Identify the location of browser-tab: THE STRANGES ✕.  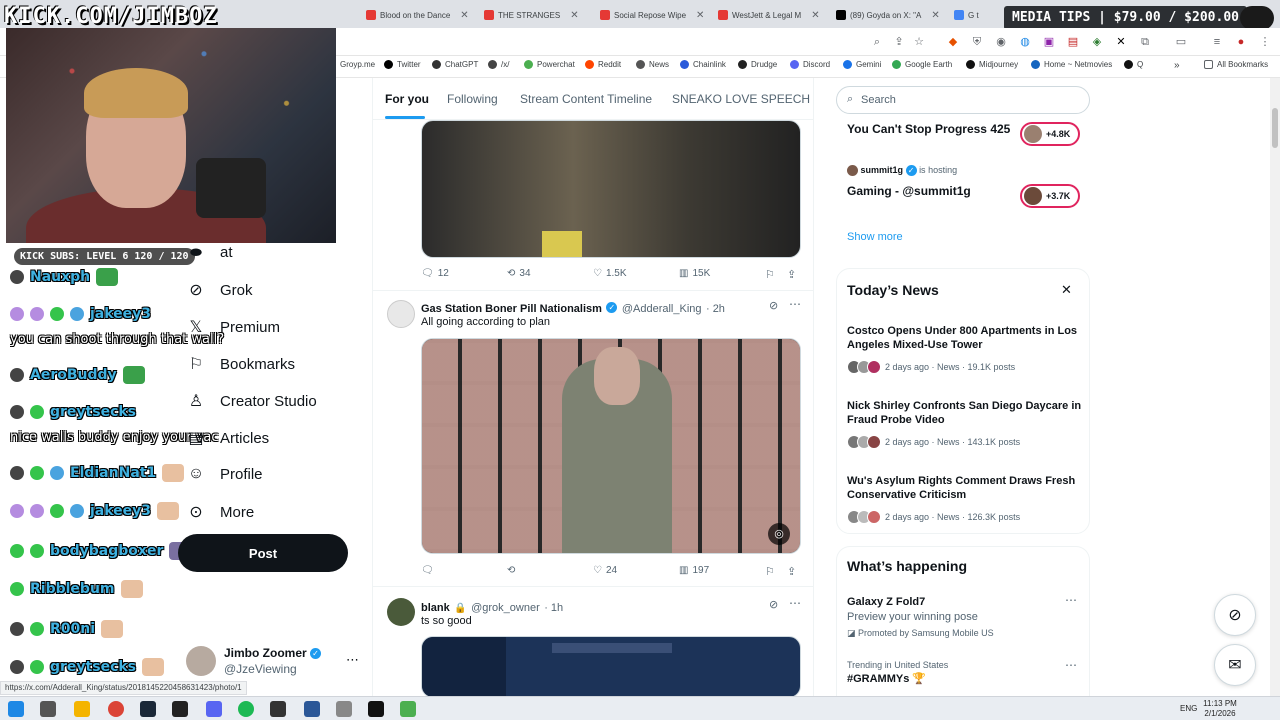
(540, 15).